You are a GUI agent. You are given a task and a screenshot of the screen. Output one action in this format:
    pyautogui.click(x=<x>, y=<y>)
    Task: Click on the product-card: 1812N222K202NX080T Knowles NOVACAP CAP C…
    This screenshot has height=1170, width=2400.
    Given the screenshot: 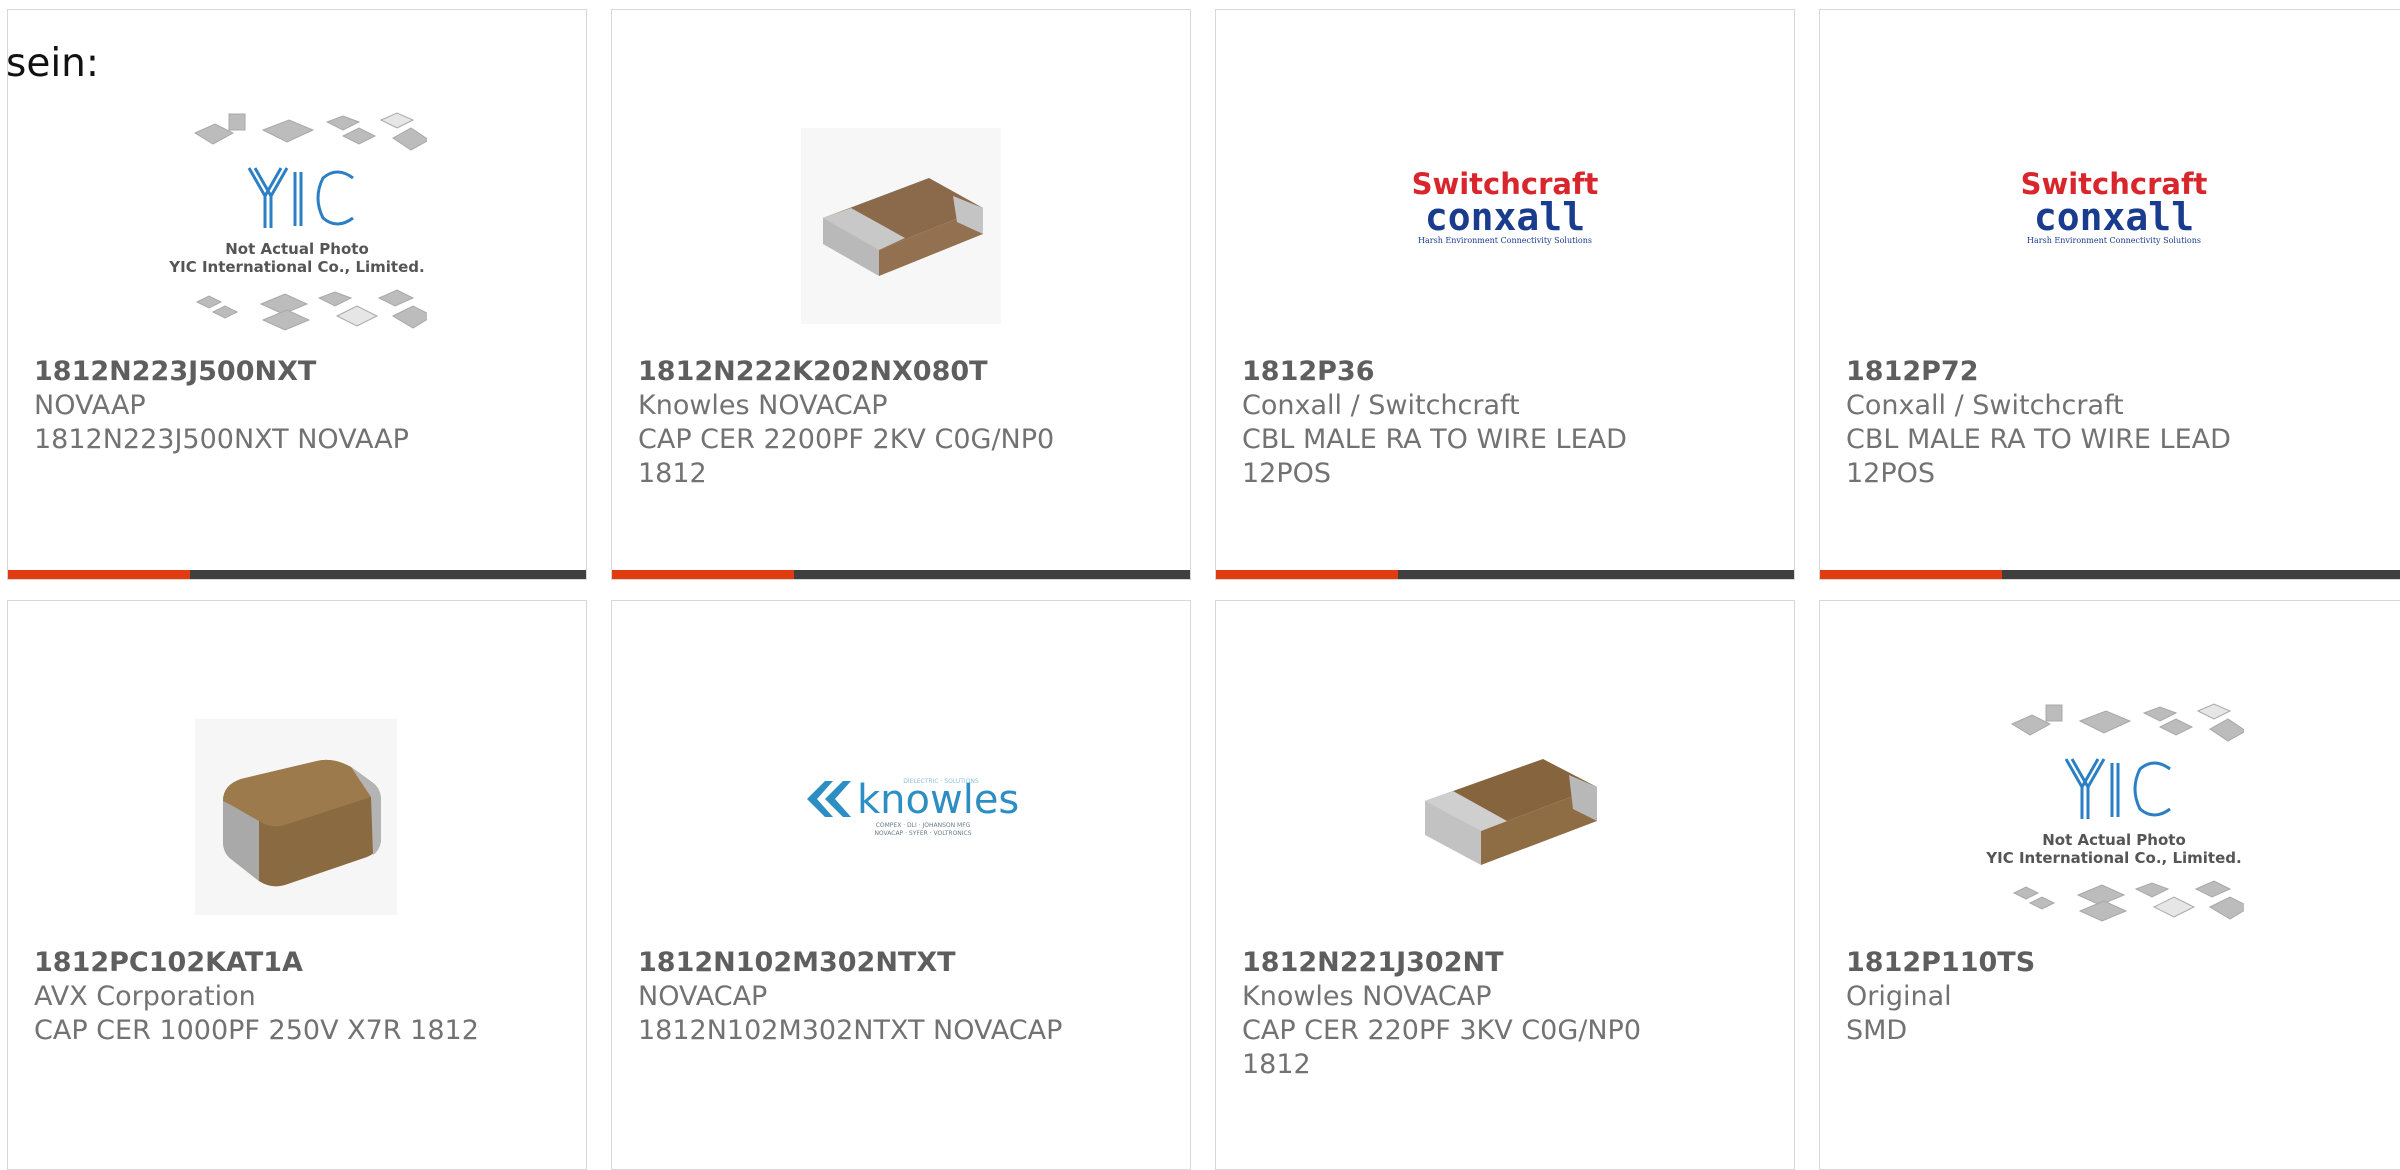 What is the action you would take?
    pyautogui.click(x=901, y=294)
    